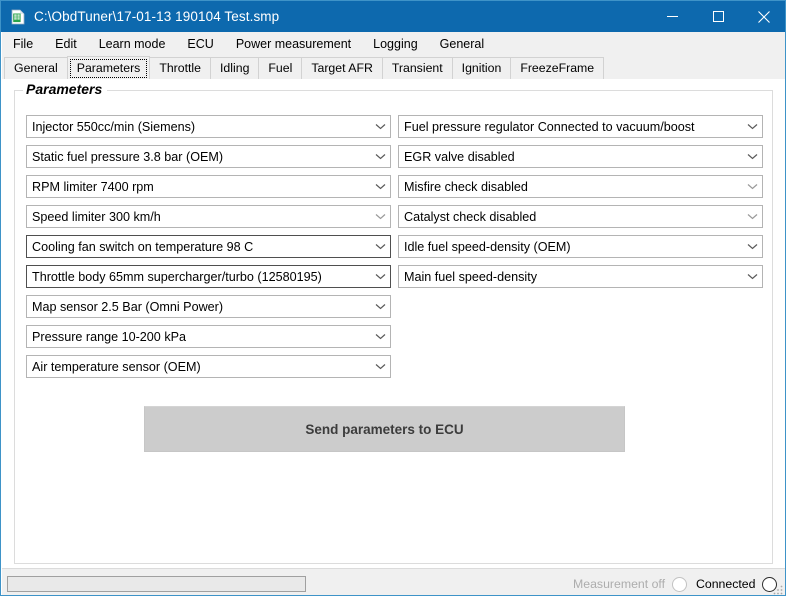 The width and height of the screenshot is (786, 596). What do you see at coordinates (208, 186) in the screenshot?
I see `combo-rpm-limiter: RPM limiter 7400 rpm` at bounding box center [208, 186].